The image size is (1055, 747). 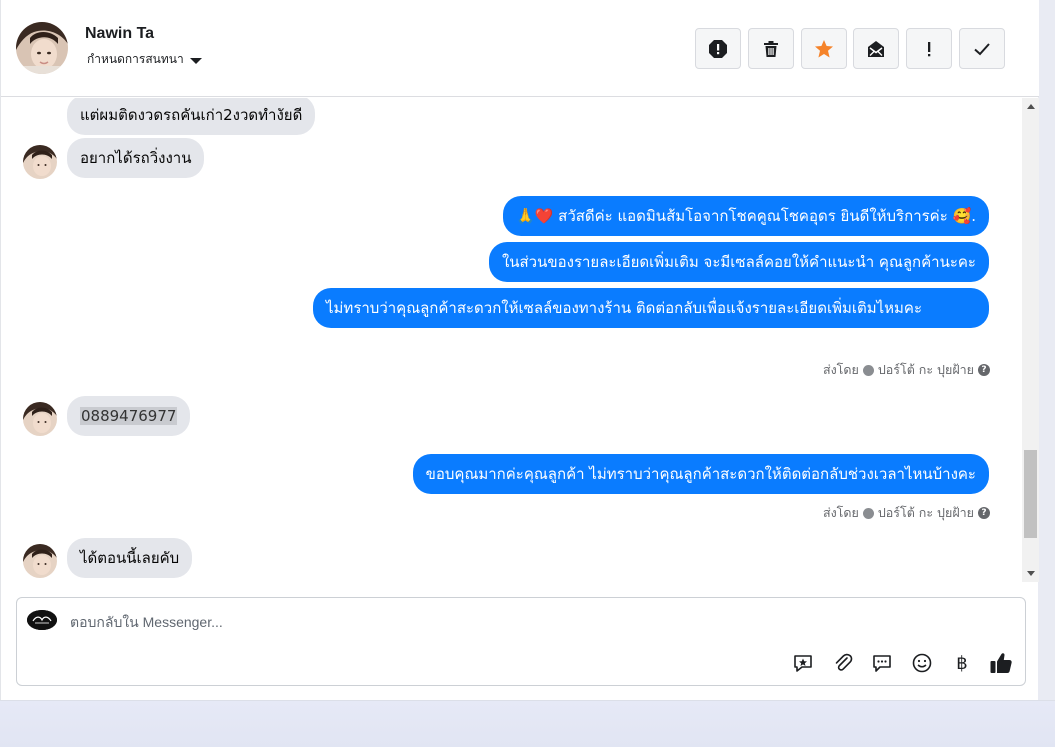 I want to click on smiling-hearts-emoji: 🥰., so click(x=964, y=216).